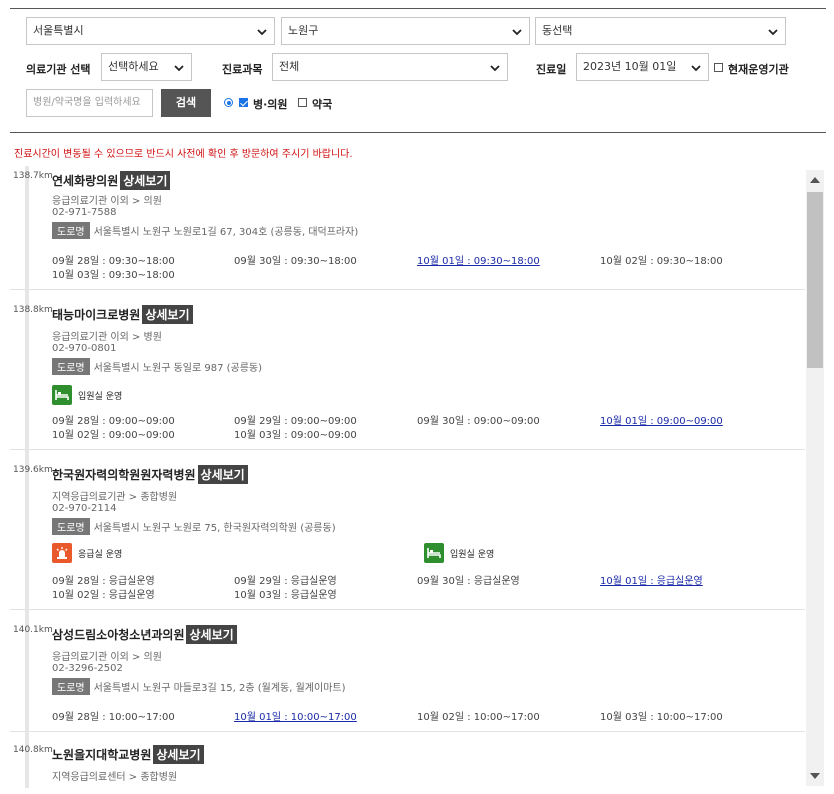 The image size is (834, 794). Describe the element at coordinates (113, 421) in the screenshot. I see `hours-item: 09월 28일 : 09:00~09:00` at that location.